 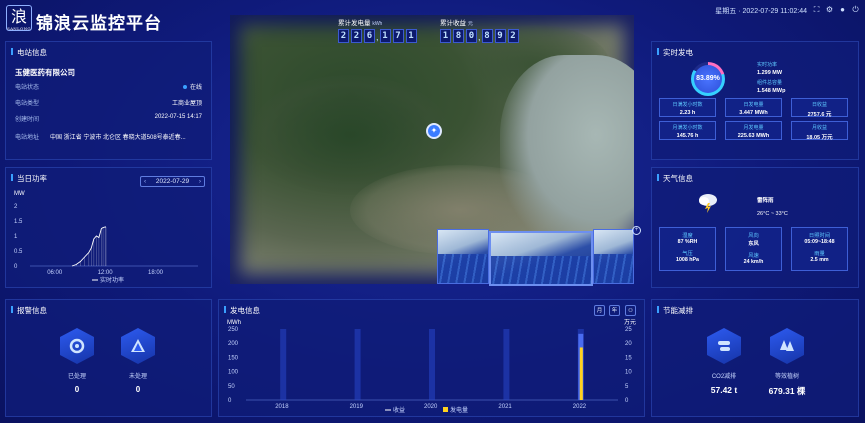 What do you see at coordinates (636, 230) in the screenshot?
I see `zoom-icon: +` at bounding box center [636, 230].